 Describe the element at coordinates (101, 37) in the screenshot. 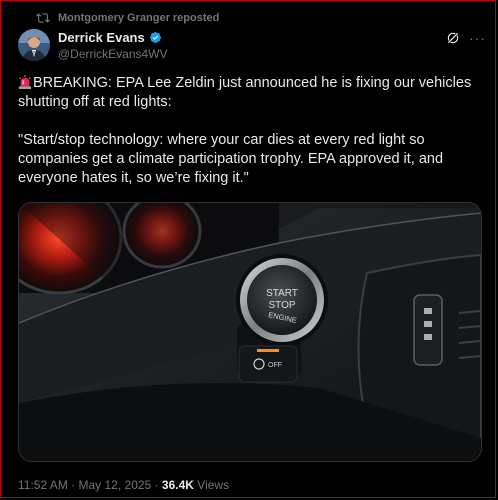

I see `author-name: Derrick Evans` at that location.